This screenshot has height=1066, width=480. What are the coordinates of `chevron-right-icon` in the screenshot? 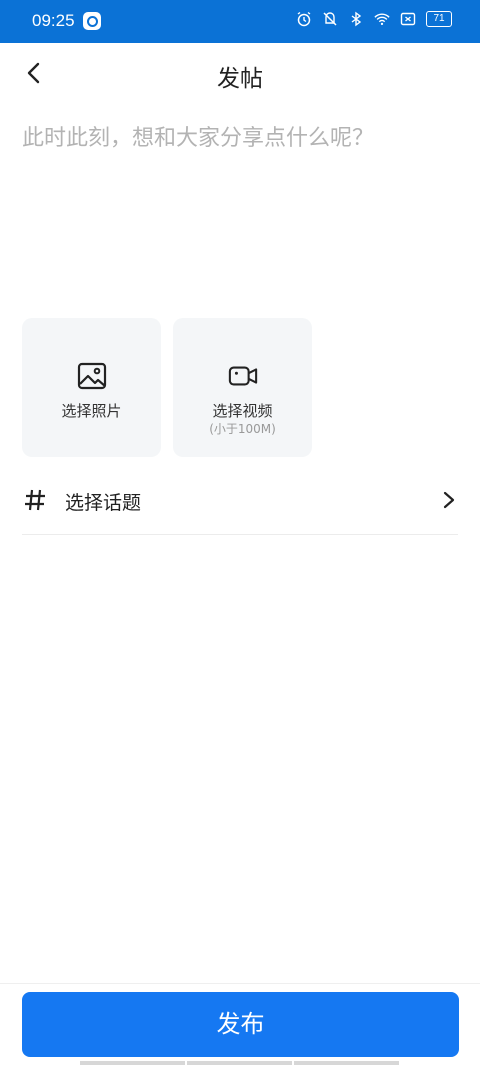 It's located at (449, 500).